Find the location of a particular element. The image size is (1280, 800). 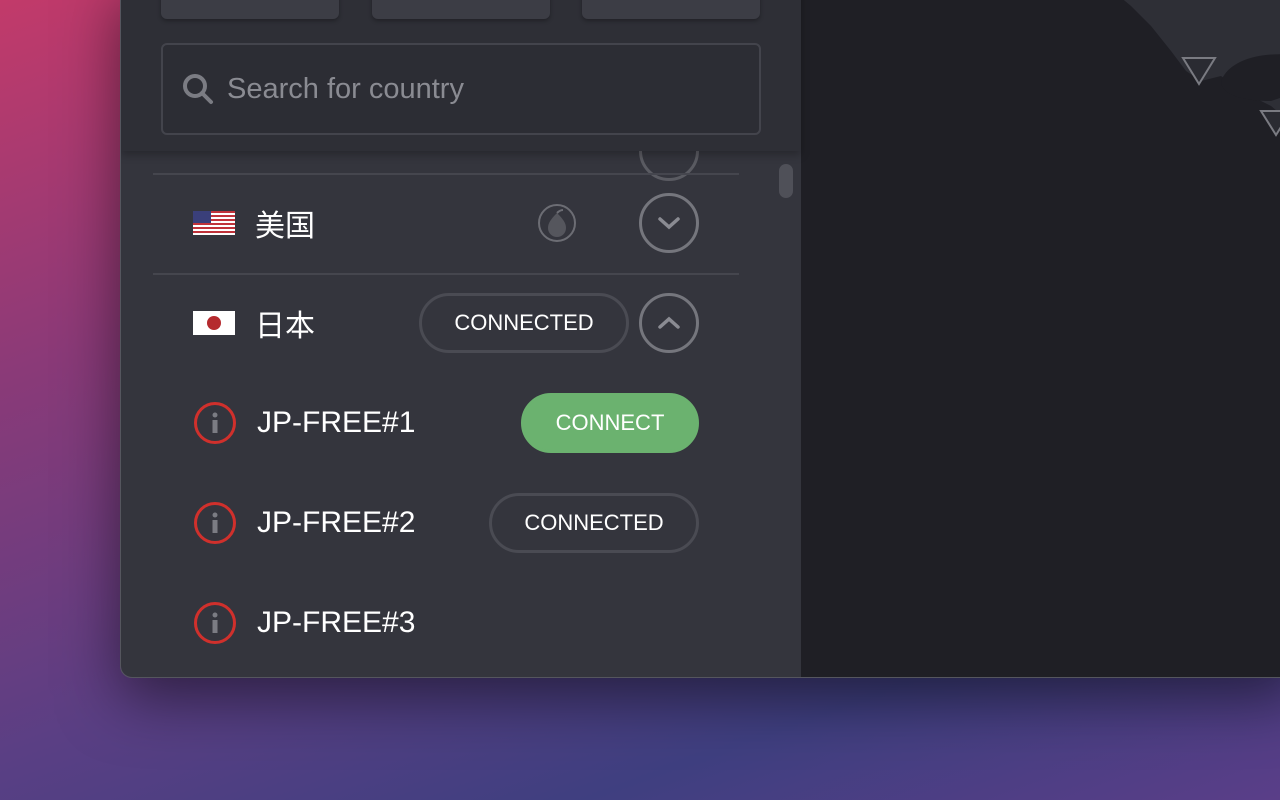

chevron-up-icon is located at coordinates (669, 322).